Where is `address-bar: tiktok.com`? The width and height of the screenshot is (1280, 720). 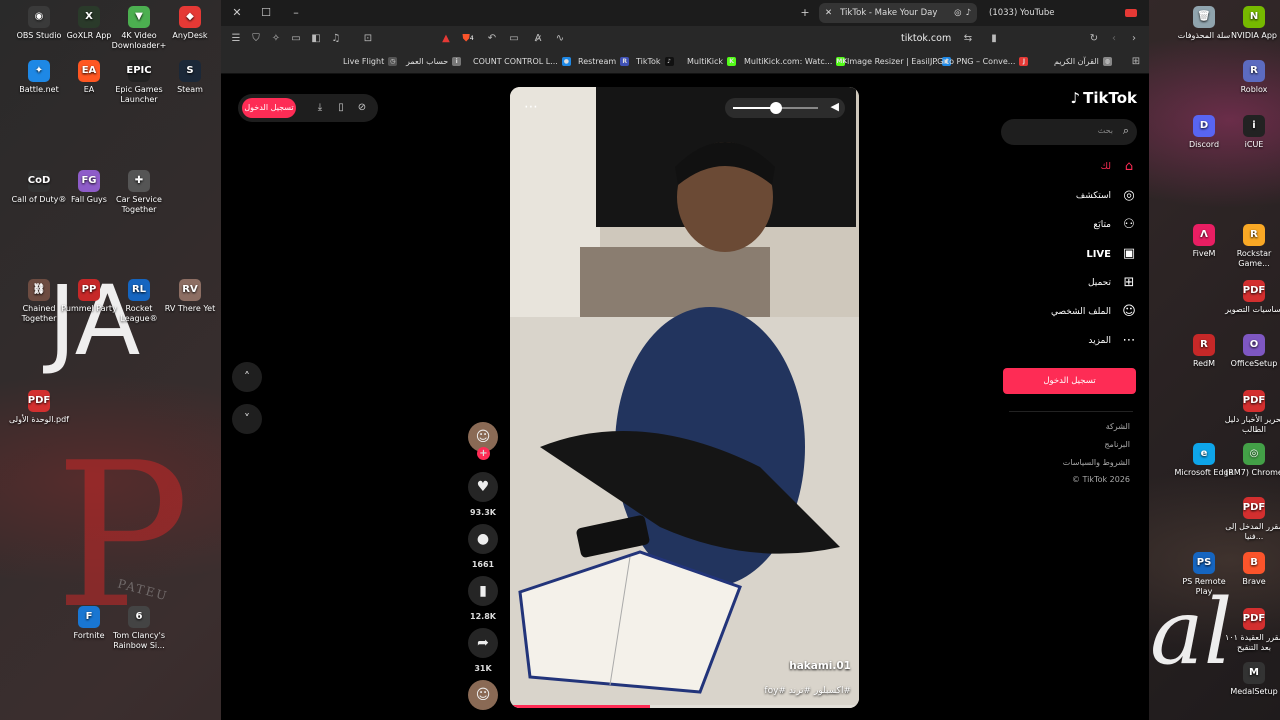
address-bar: tiktok.com is located at coordinates (926, 38).